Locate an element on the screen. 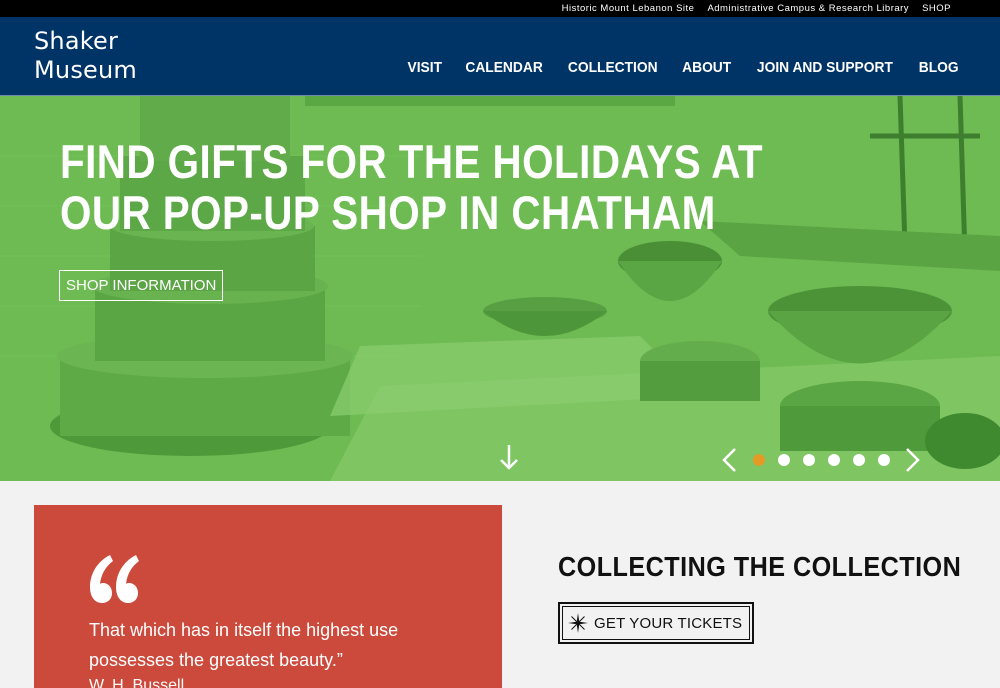 Image resolution: width=1000 pixels, height=688 pixels. carousel-dots is located at coordinates (821, 460).